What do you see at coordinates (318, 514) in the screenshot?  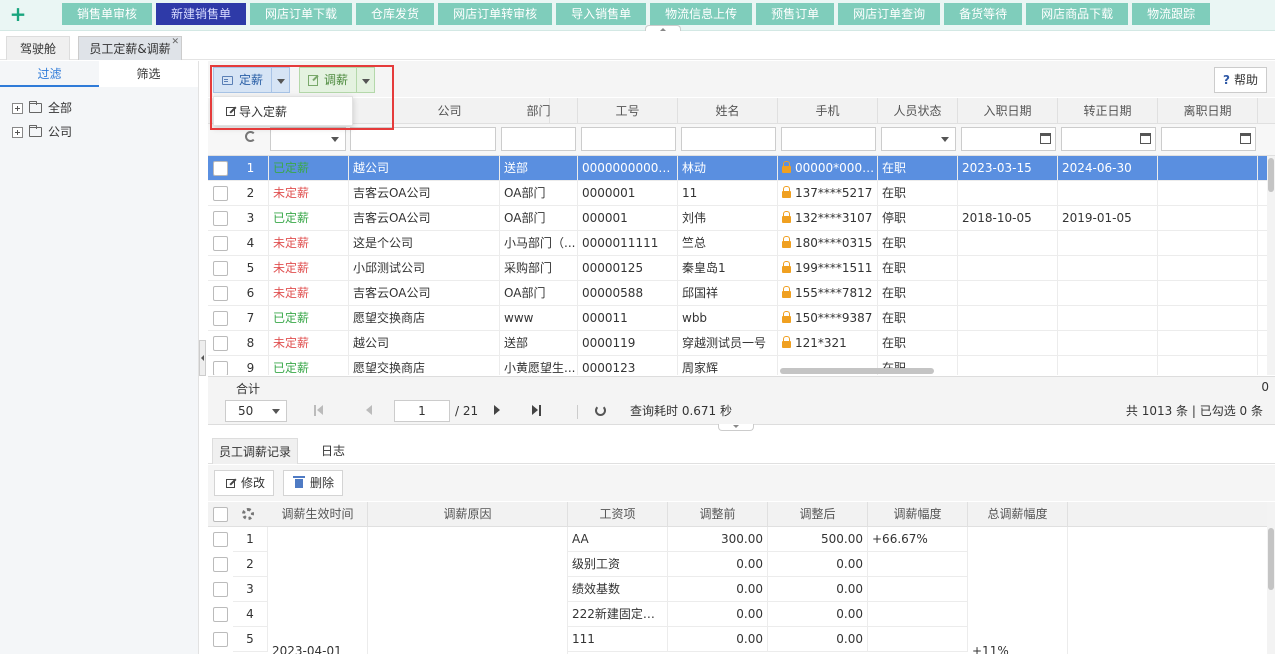 I see `col-effective-date: 调薪生效时间` at bounding box center [318, 514].